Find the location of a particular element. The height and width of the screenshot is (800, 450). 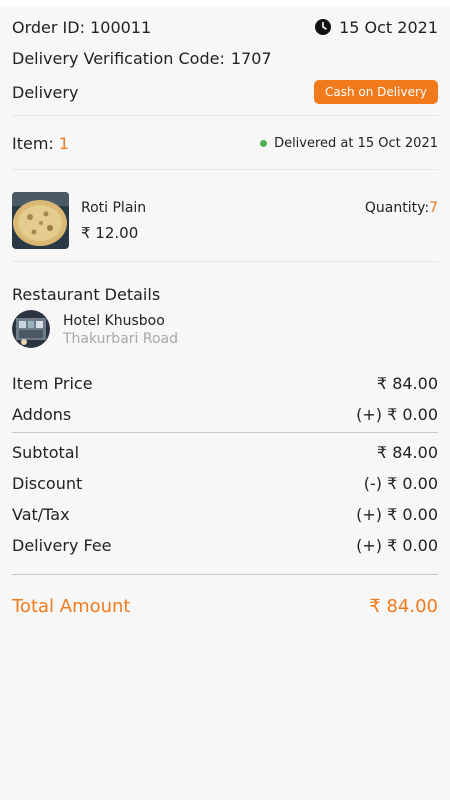

payment-method-badge: Cash on Delivery is located at coordinates (376, 92).